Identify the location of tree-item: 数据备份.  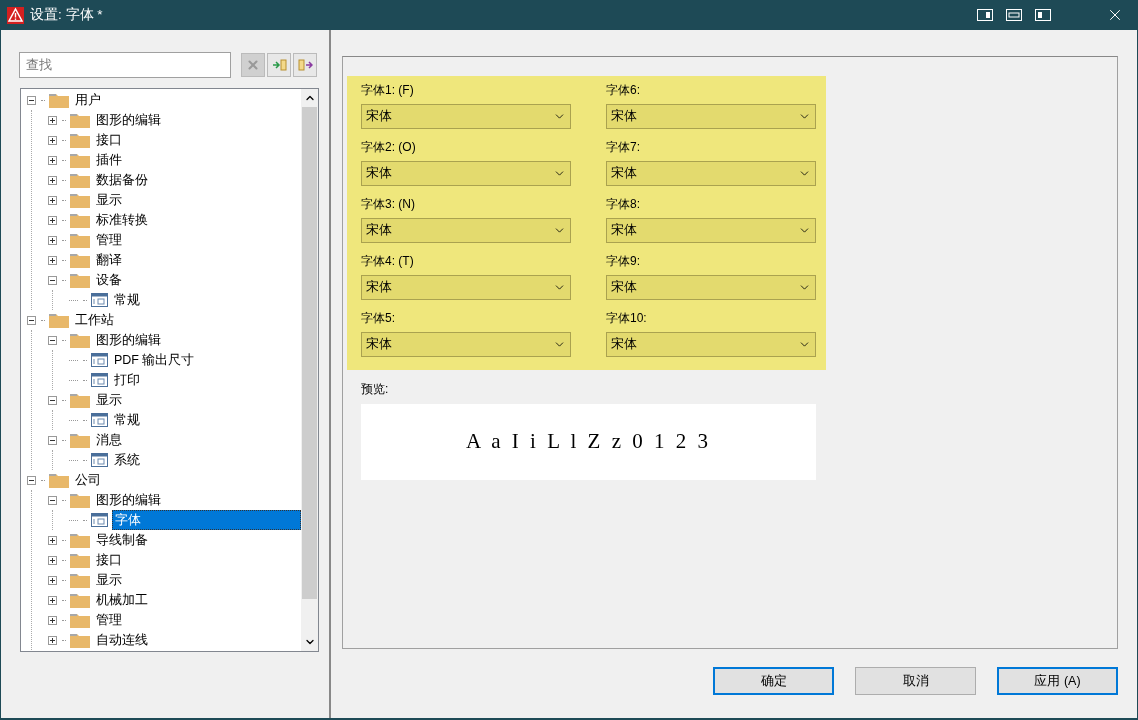
(122, 180).